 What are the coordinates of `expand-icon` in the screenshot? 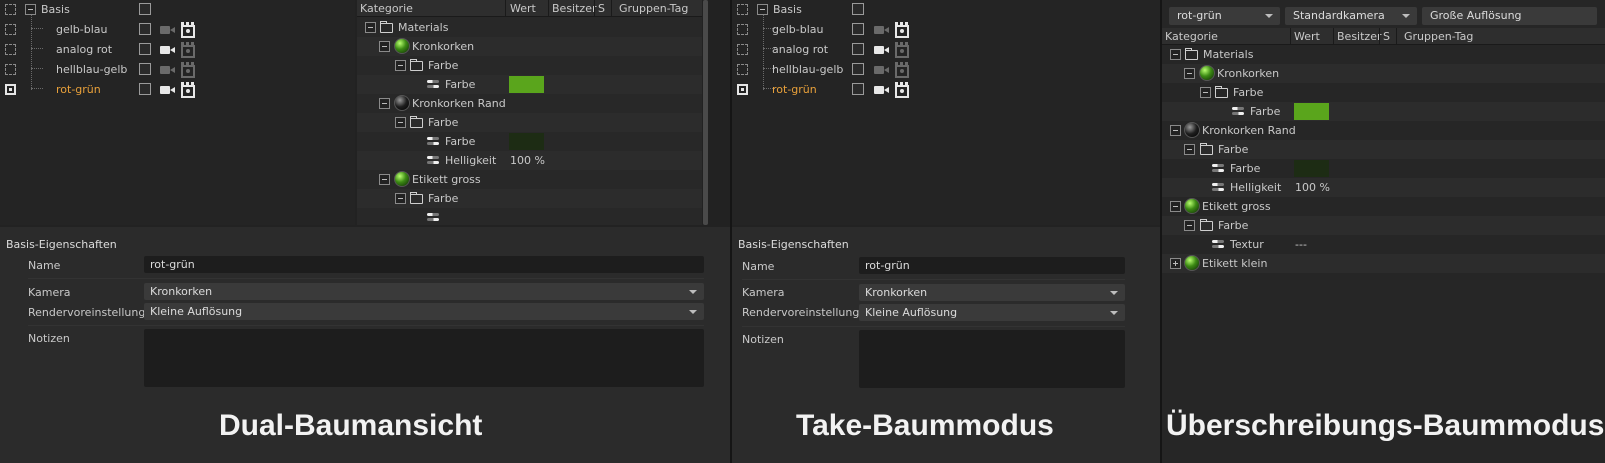 It's located at (1175, 263).